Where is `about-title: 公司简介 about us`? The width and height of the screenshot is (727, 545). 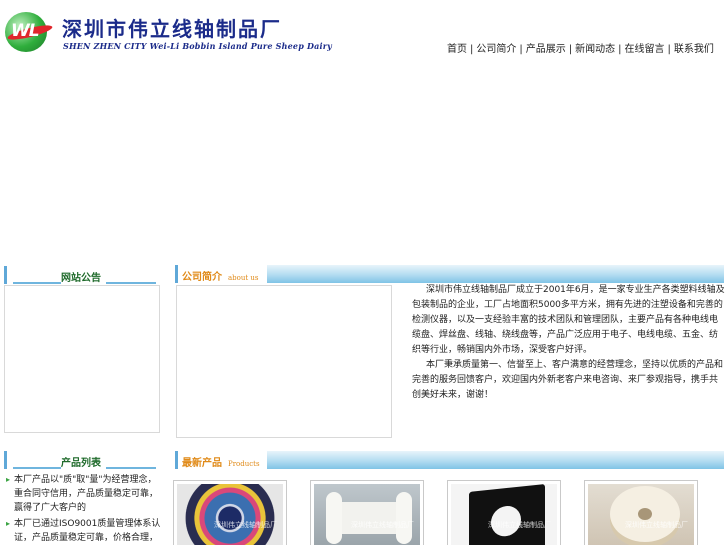
about-title: 公司简介 about us is located at coordinates (220, 275).